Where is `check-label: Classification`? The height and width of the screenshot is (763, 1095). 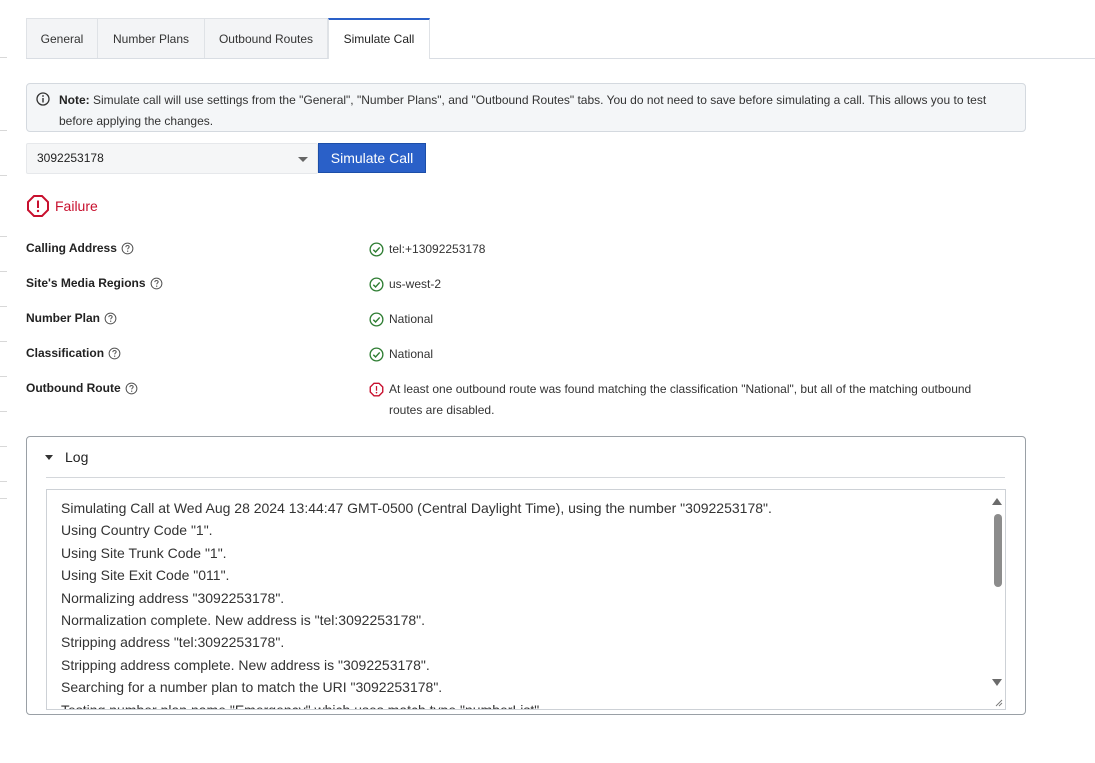 check-label: Classification is located at coordinates (73, 353).